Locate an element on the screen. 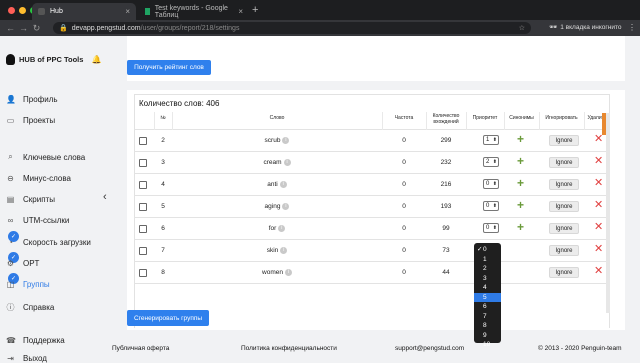 This screenshot has width=640, height=363. sidebar-item-help: ⓘ Справка is located at coordinates (30, 307).